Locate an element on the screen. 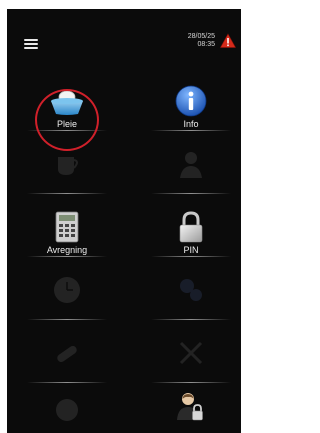  hamburger-menu-icon is located at coordinates (31, 44).